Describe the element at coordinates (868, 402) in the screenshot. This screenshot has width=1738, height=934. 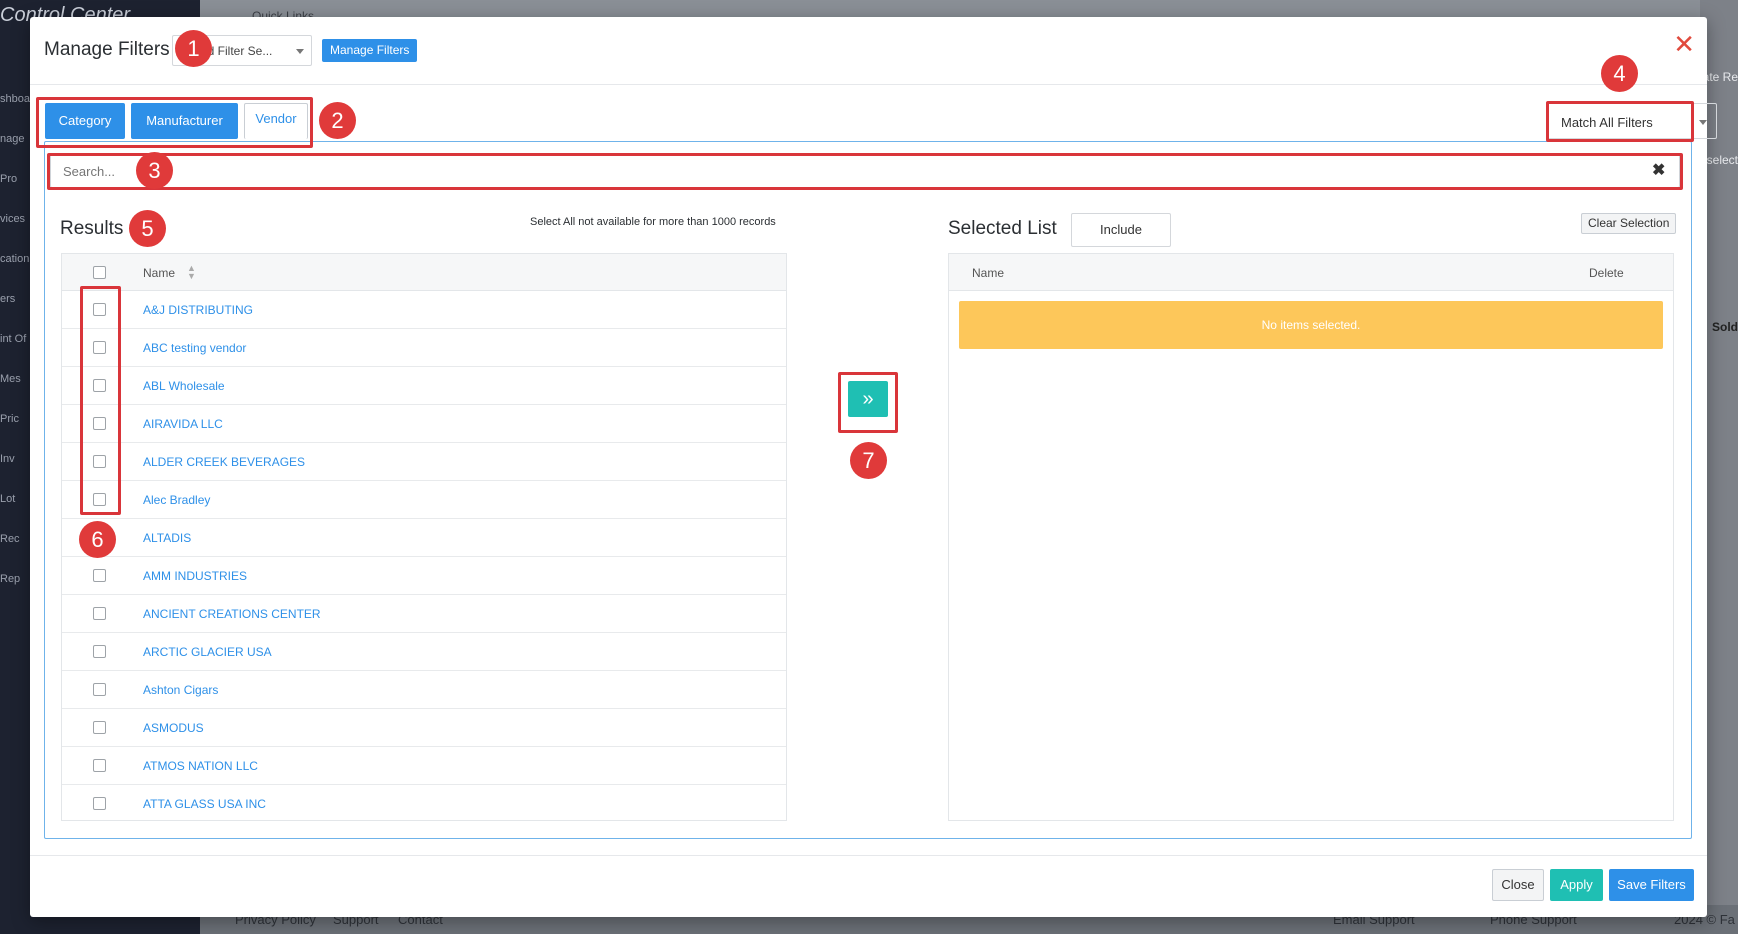
I see `highlight-move-button` at that location.